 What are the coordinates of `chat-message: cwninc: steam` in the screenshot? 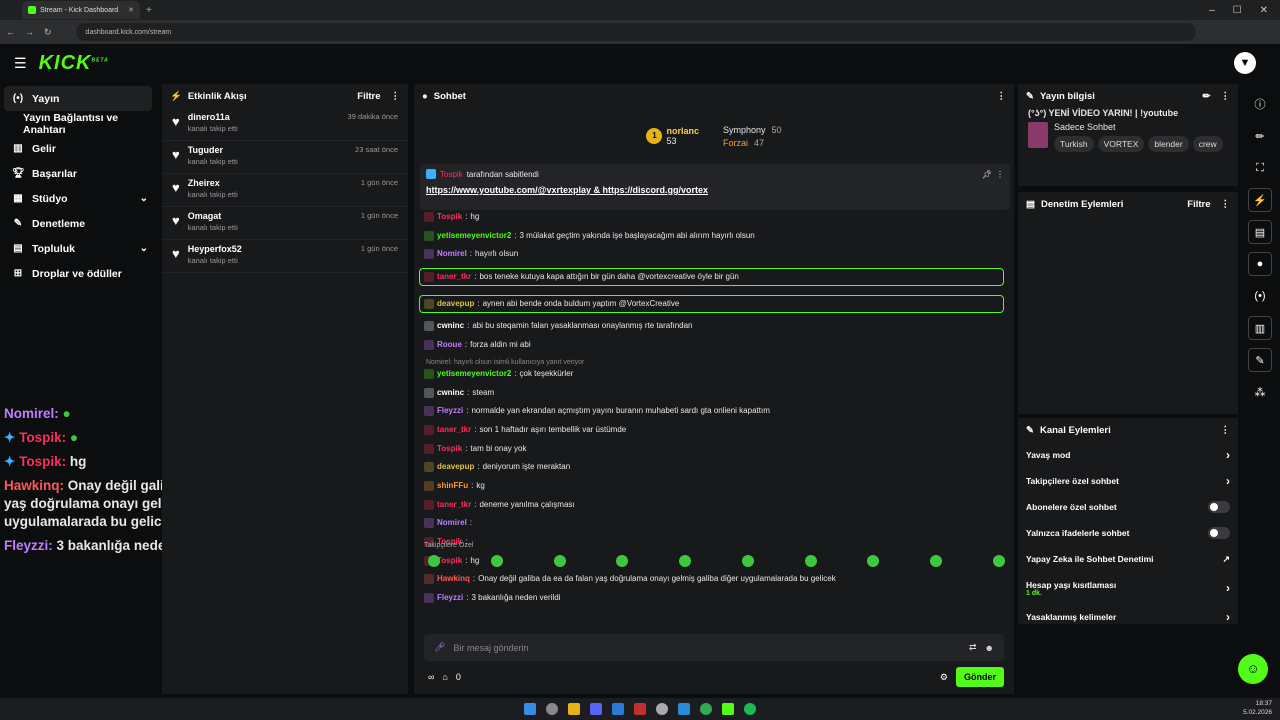 It's located at (716, 392).